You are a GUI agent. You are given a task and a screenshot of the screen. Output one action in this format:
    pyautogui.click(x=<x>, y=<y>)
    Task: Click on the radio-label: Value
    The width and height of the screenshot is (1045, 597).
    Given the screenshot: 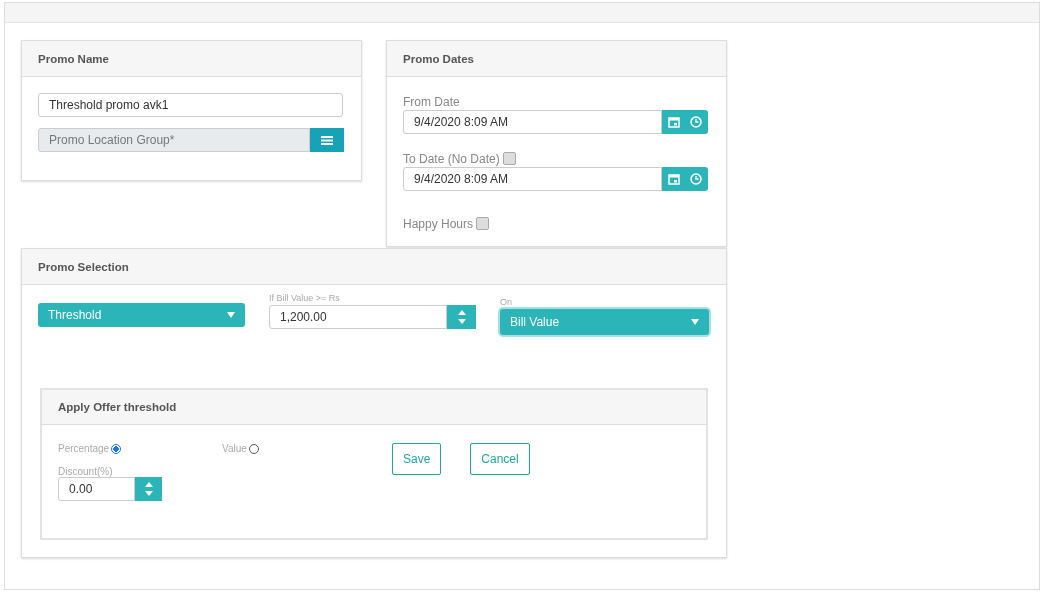 What is the action you would take?
    pyautogui.click(x=234, y=448)
    